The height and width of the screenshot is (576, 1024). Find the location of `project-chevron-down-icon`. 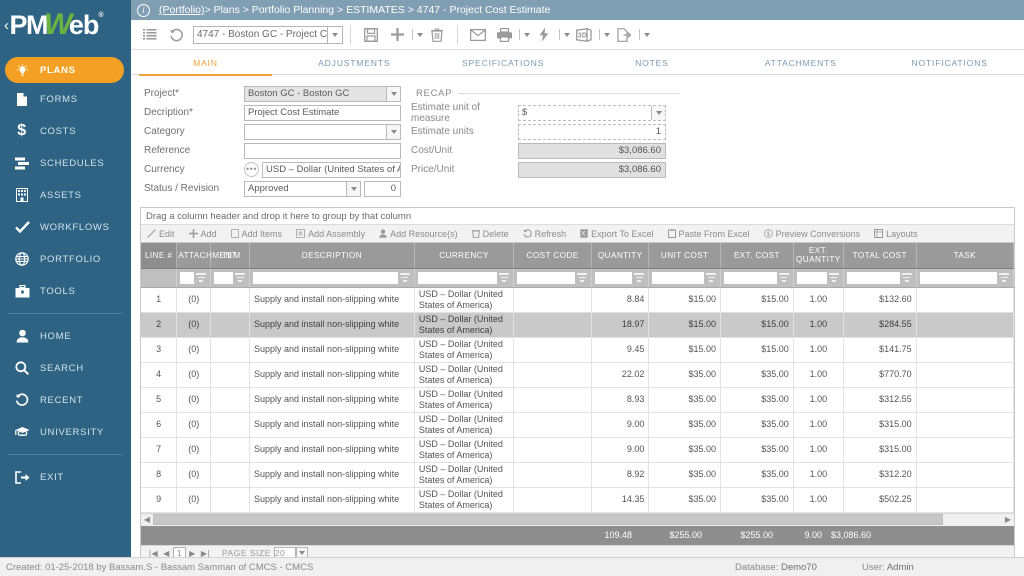

project-chevron-down-icon is located at coordinates (393, 93).